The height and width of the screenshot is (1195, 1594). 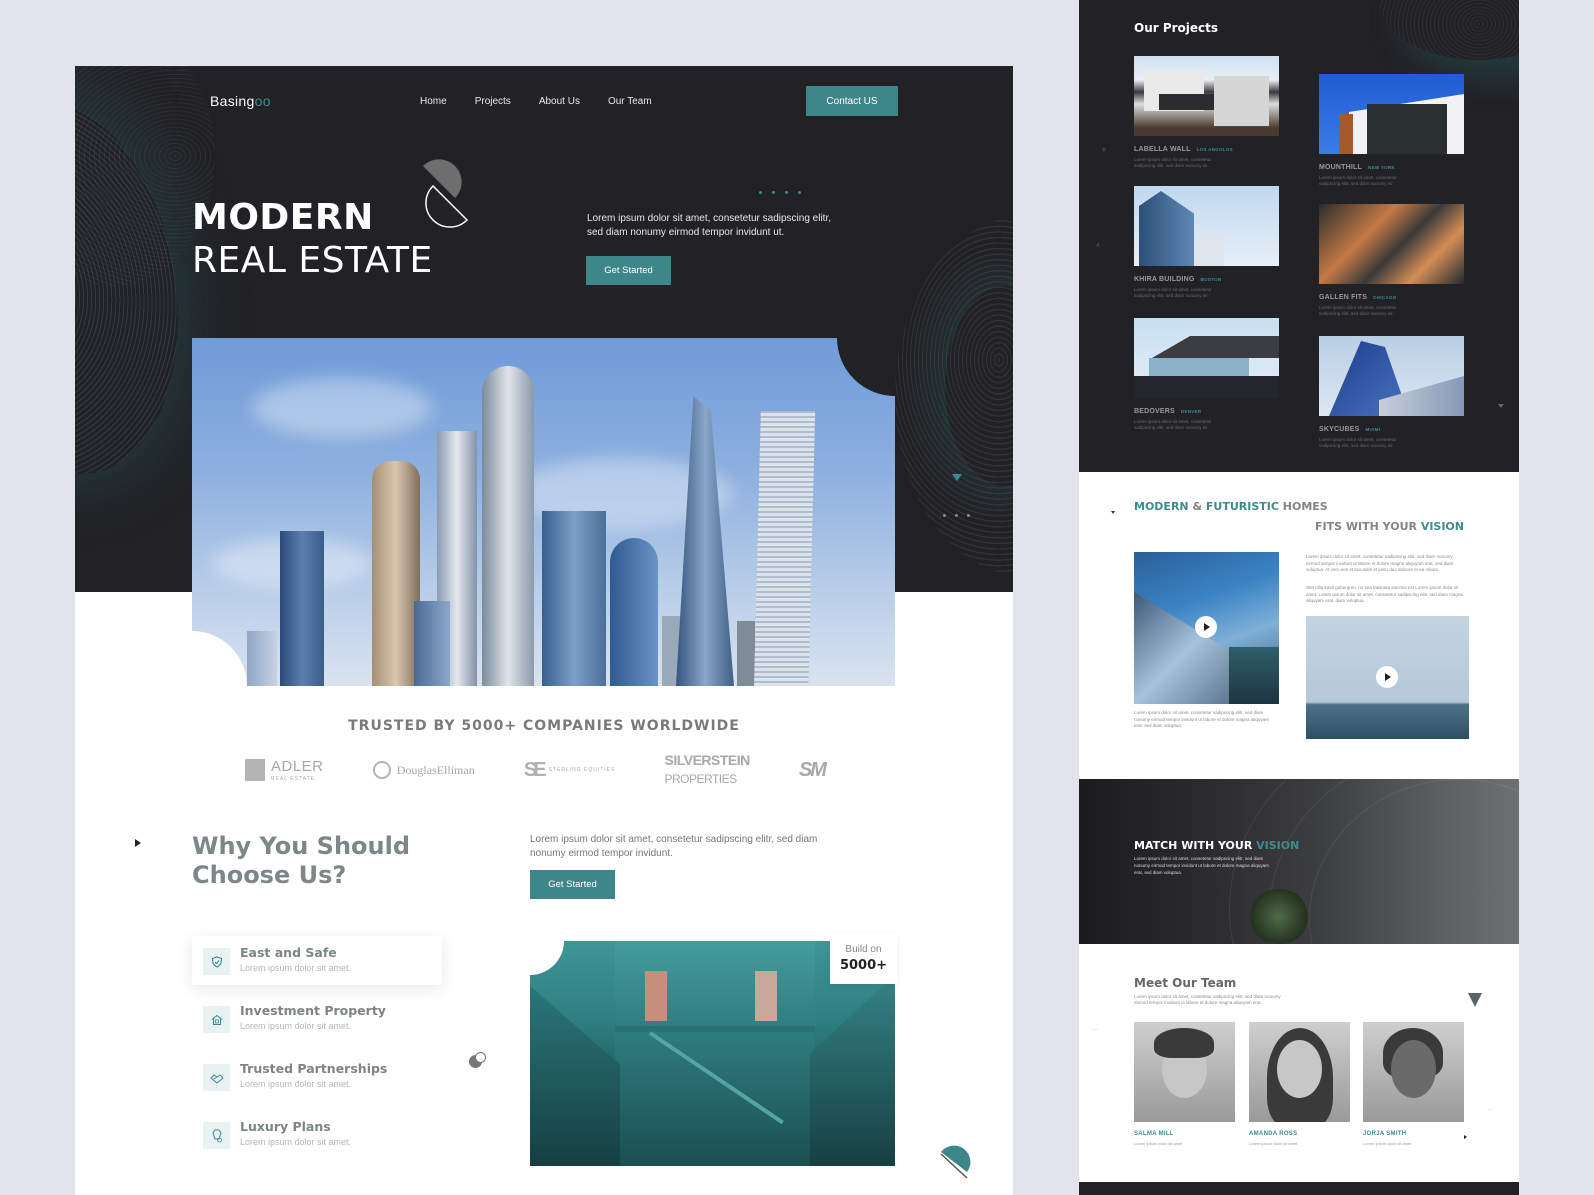 What do you see at coordinates (255, 770) in the screenshot?
I see `adler-mark-icon` at bounding box center [255, 770].